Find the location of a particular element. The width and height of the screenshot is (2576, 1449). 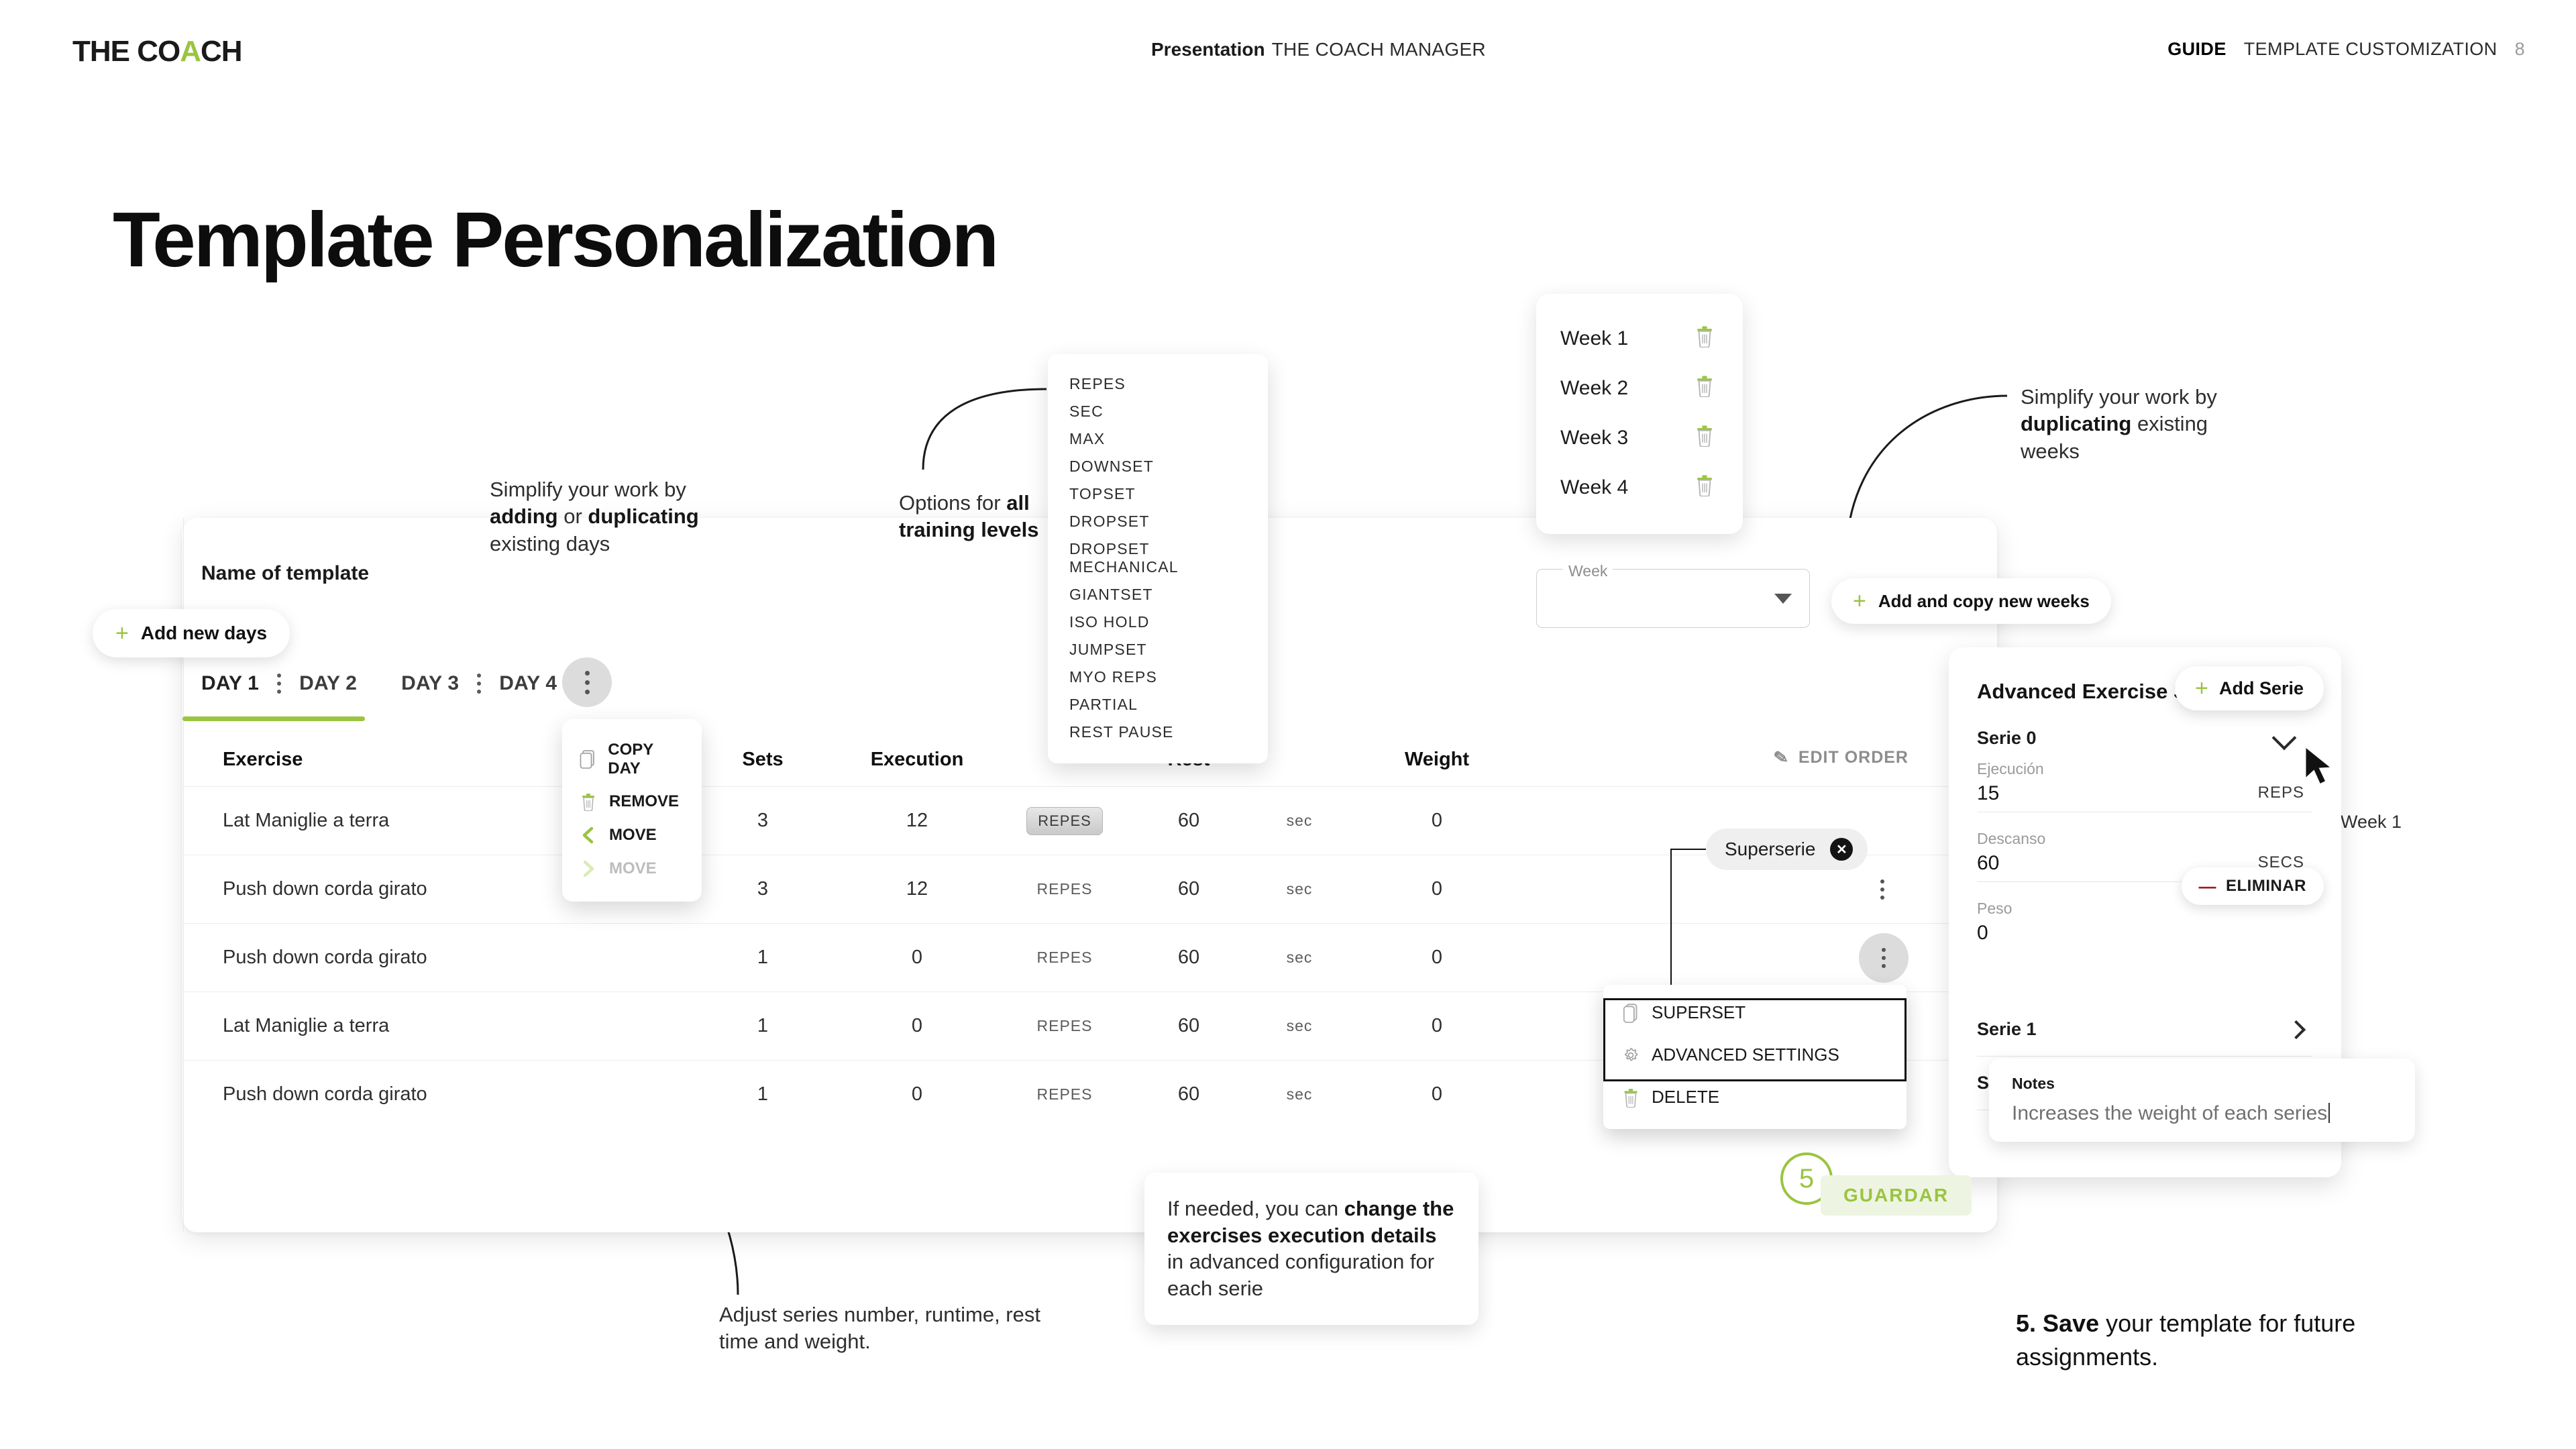

minus-icon: — is located at coordinates (2207, 885).